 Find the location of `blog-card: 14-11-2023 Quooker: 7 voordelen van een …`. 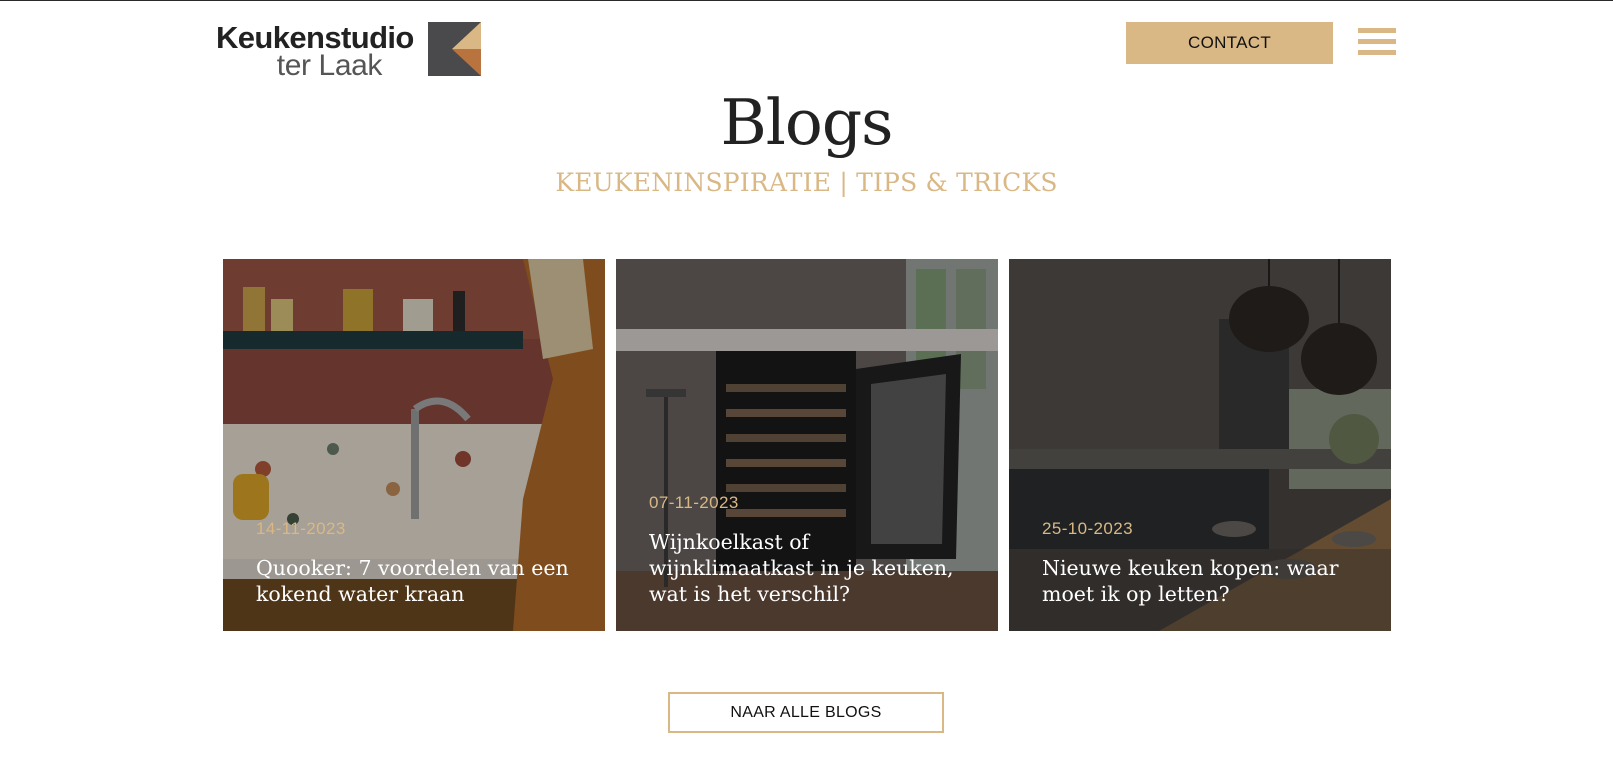

blog-card: 14-11-2023 Quooker: 7 voordelen van een … is located at coordinates (414, 445).